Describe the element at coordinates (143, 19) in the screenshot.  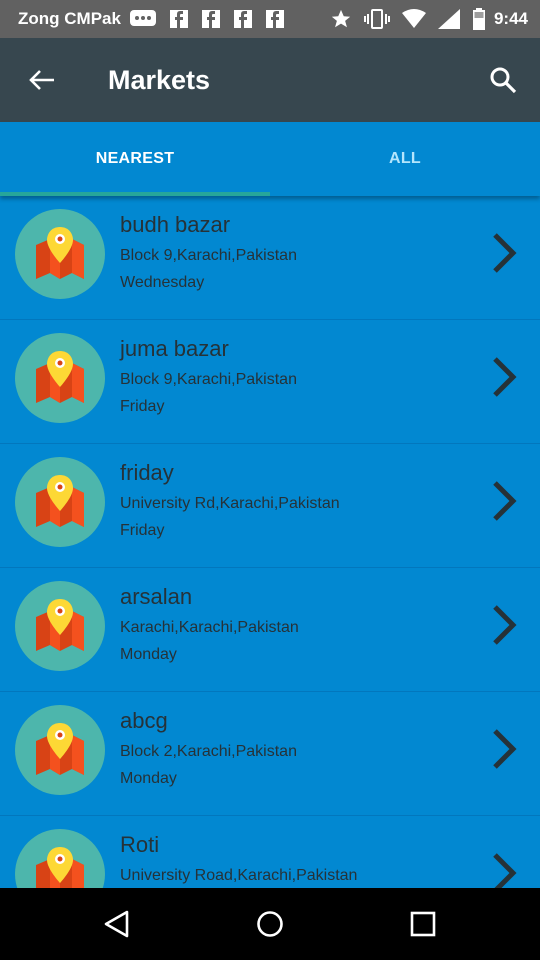
I see `message-icon` at that location.